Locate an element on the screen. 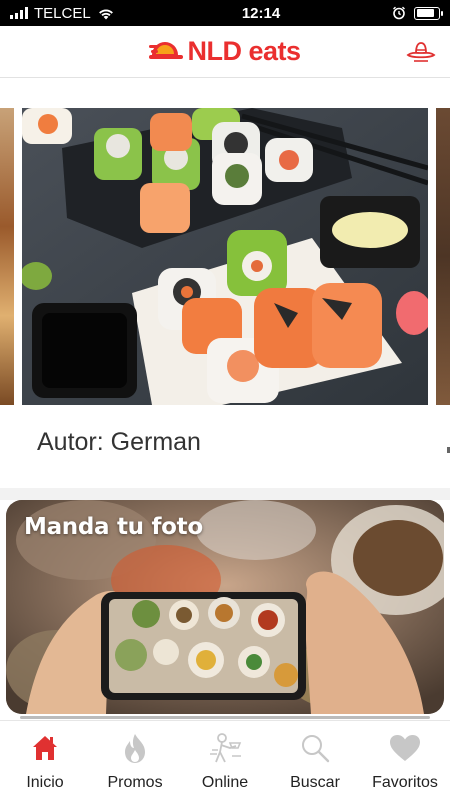 Image resolution: width=450 pixels, height=800 pixels. nav-item-inicio: Inicio is located at coordinates (45, 760).